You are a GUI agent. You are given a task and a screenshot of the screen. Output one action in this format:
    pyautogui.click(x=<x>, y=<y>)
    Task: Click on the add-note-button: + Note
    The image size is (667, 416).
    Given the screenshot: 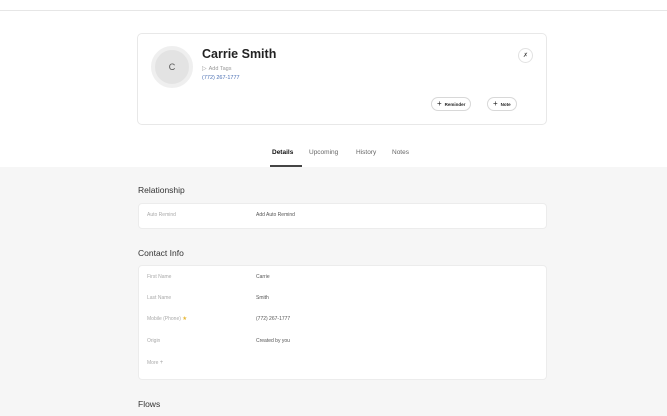 What is the action you would take?
    pyautogui.click(x=502, y=104)
    